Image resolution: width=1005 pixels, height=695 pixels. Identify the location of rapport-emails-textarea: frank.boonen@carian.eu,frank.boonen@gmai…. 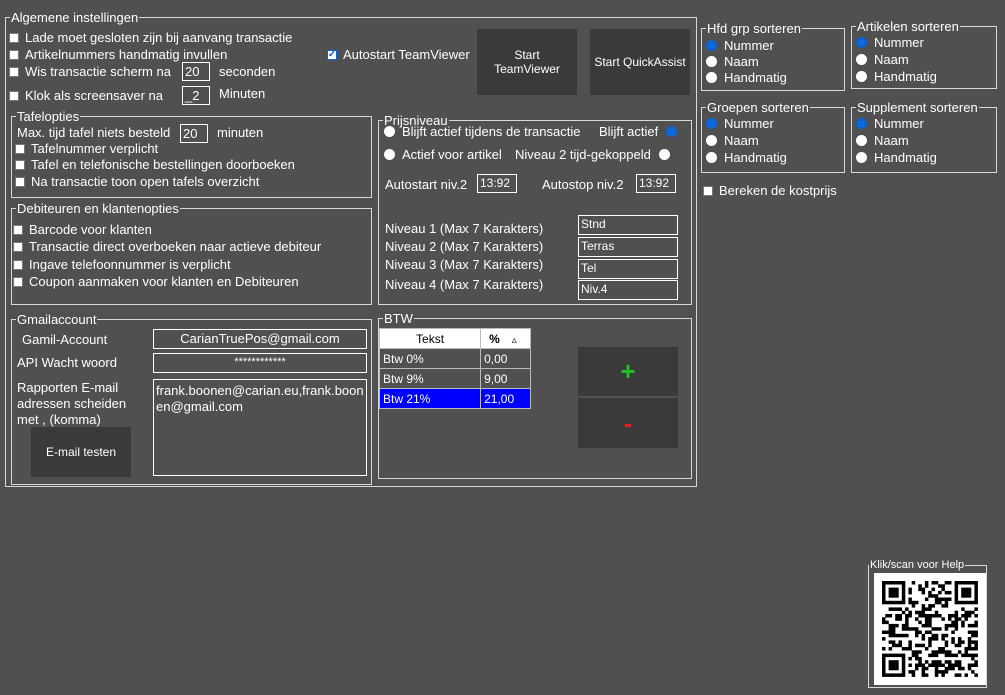
(260, 427).